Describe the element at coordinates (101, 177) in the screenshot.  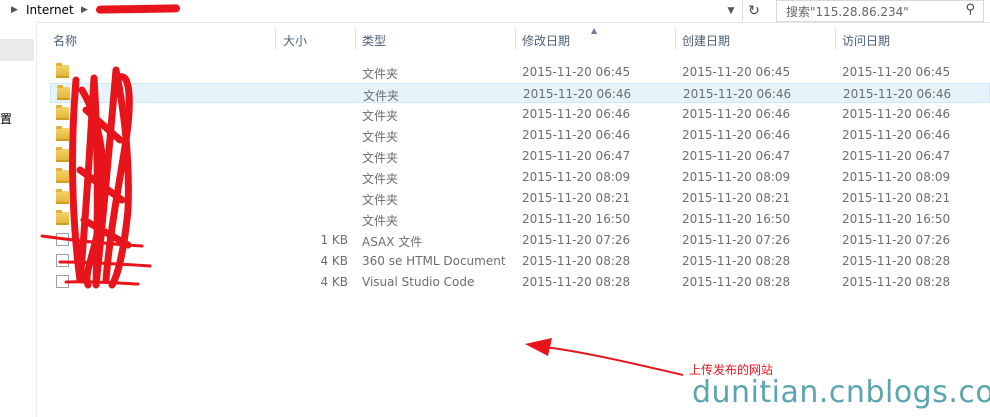
I see `redaction-scribble` at that location.